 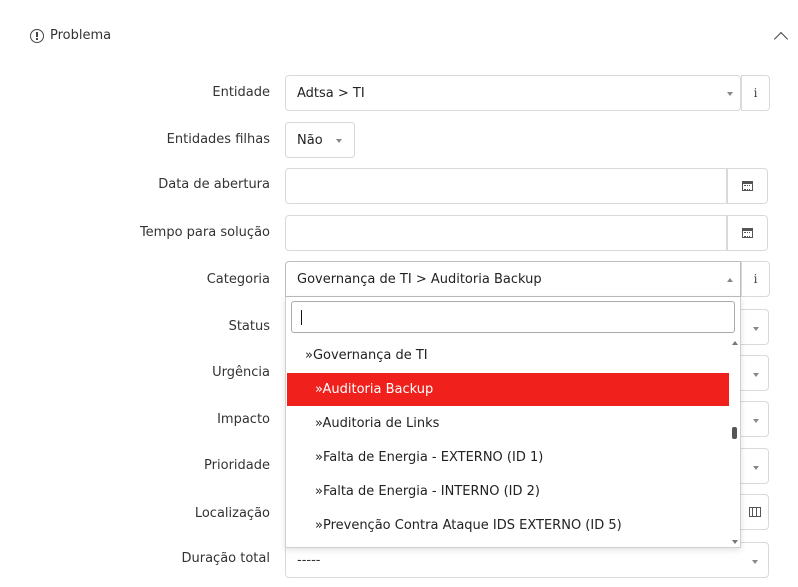 What do you see at coordinates (232, 513) in the screenshot?
I see `label-localizacao: Localização` at bounding box center [232, 513].